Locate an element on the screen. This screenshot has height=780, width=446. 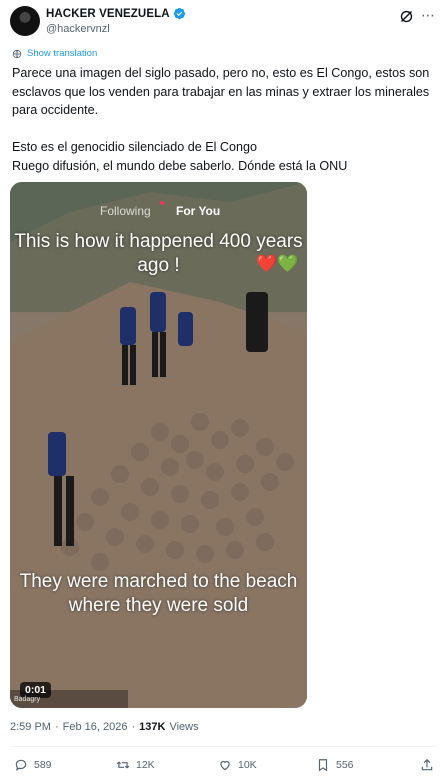
bookmark-button: 556 is located at coordinates (335, 765).